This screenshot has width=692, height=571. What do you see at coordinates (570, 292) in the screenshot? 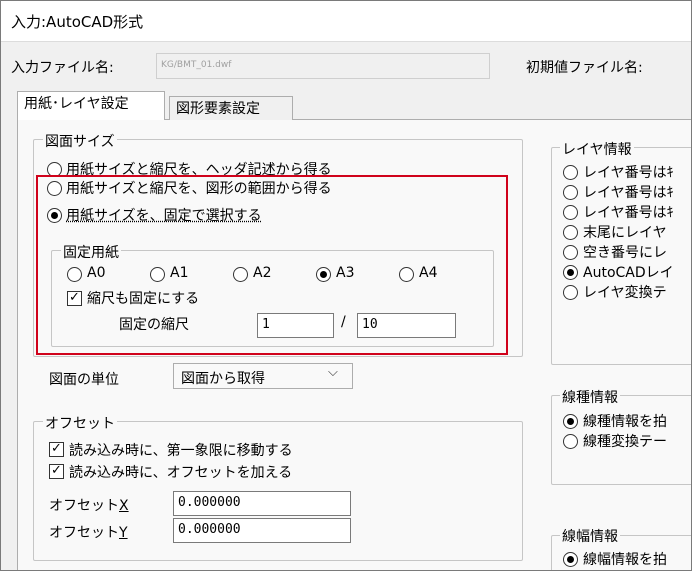
I see `layer-option-7-radio` at bounding box center [570, 292].